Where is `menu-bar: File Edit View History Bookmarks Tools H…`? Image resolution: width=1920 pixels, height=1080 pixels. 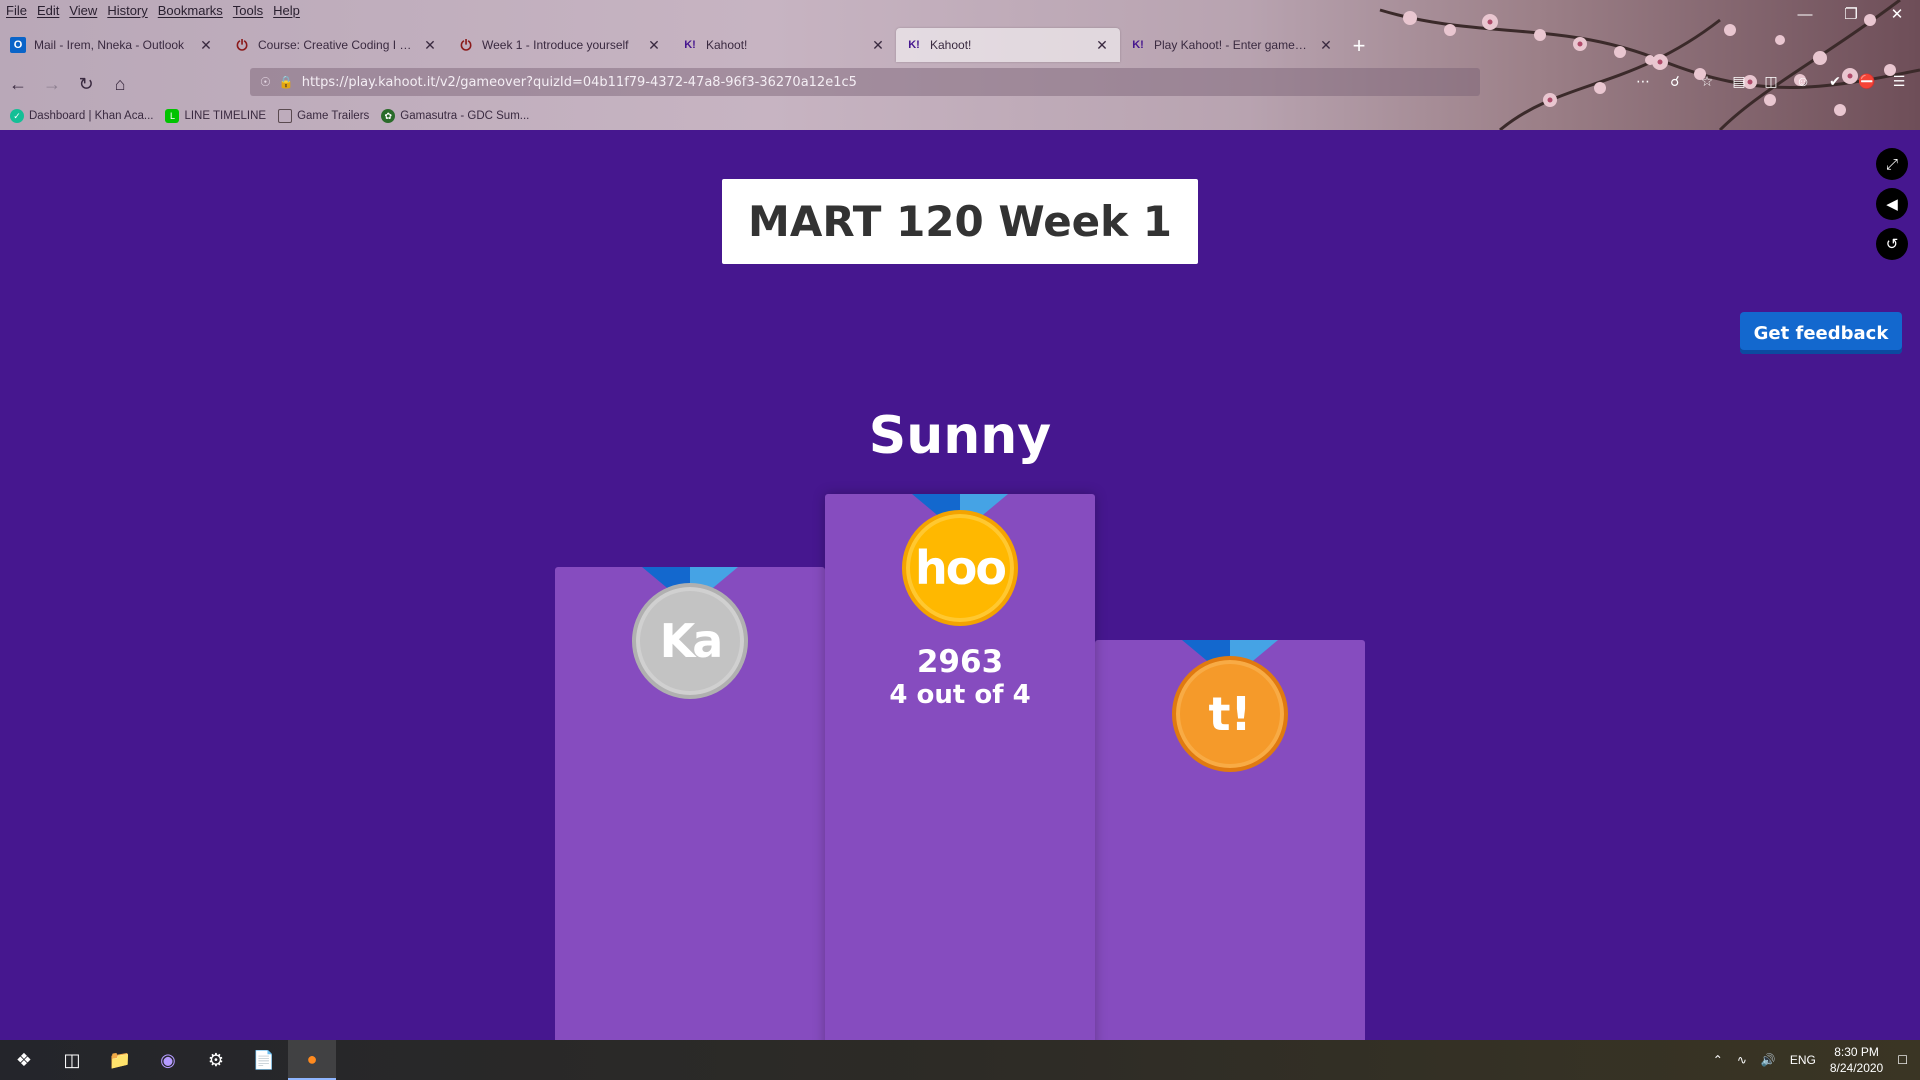
menu-bar: File Edit View History Bookmarks Tools H… is located at coordinates (150, 10).